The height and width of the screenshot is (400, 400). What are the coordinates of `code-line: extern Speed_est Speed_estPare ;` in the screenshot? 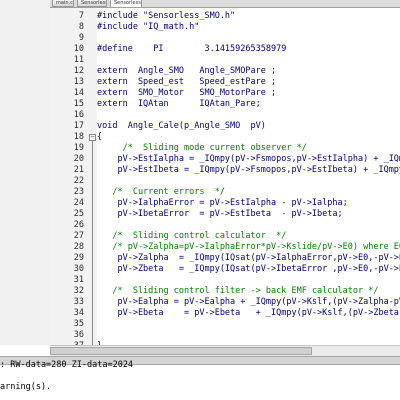 It's located at (186, 82).